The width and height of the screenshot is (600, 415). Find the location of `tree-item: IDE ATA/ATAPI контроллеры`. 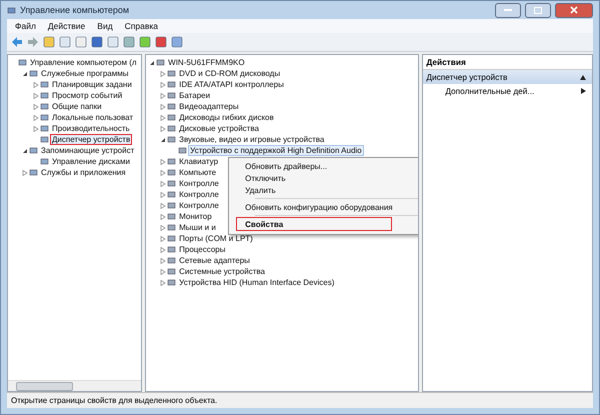

tree-item: IDE ATA/ATAPI контроллеры is located at coordinates (231, 84).